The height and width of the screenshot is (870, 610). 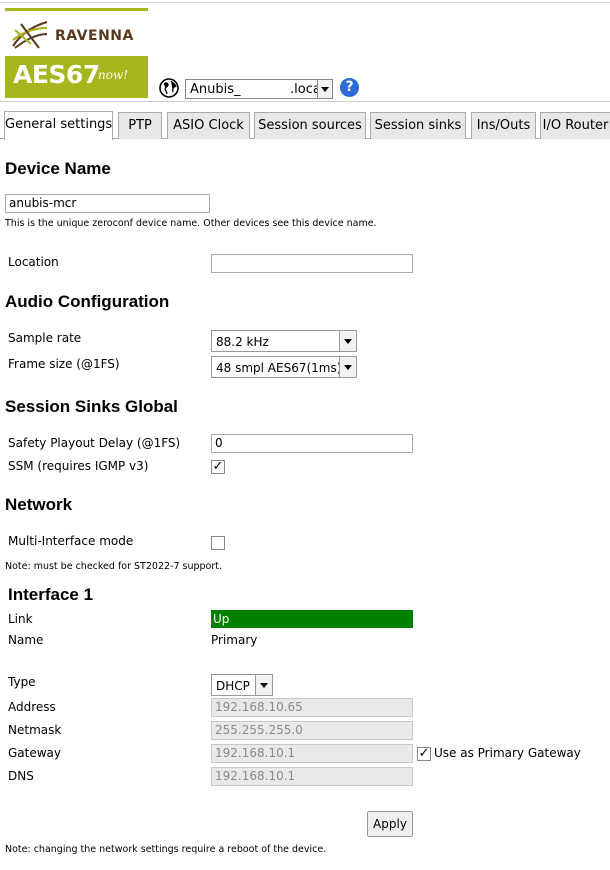 I want to click on tab-io-router: I/O Router, so click(x=575, y=125).